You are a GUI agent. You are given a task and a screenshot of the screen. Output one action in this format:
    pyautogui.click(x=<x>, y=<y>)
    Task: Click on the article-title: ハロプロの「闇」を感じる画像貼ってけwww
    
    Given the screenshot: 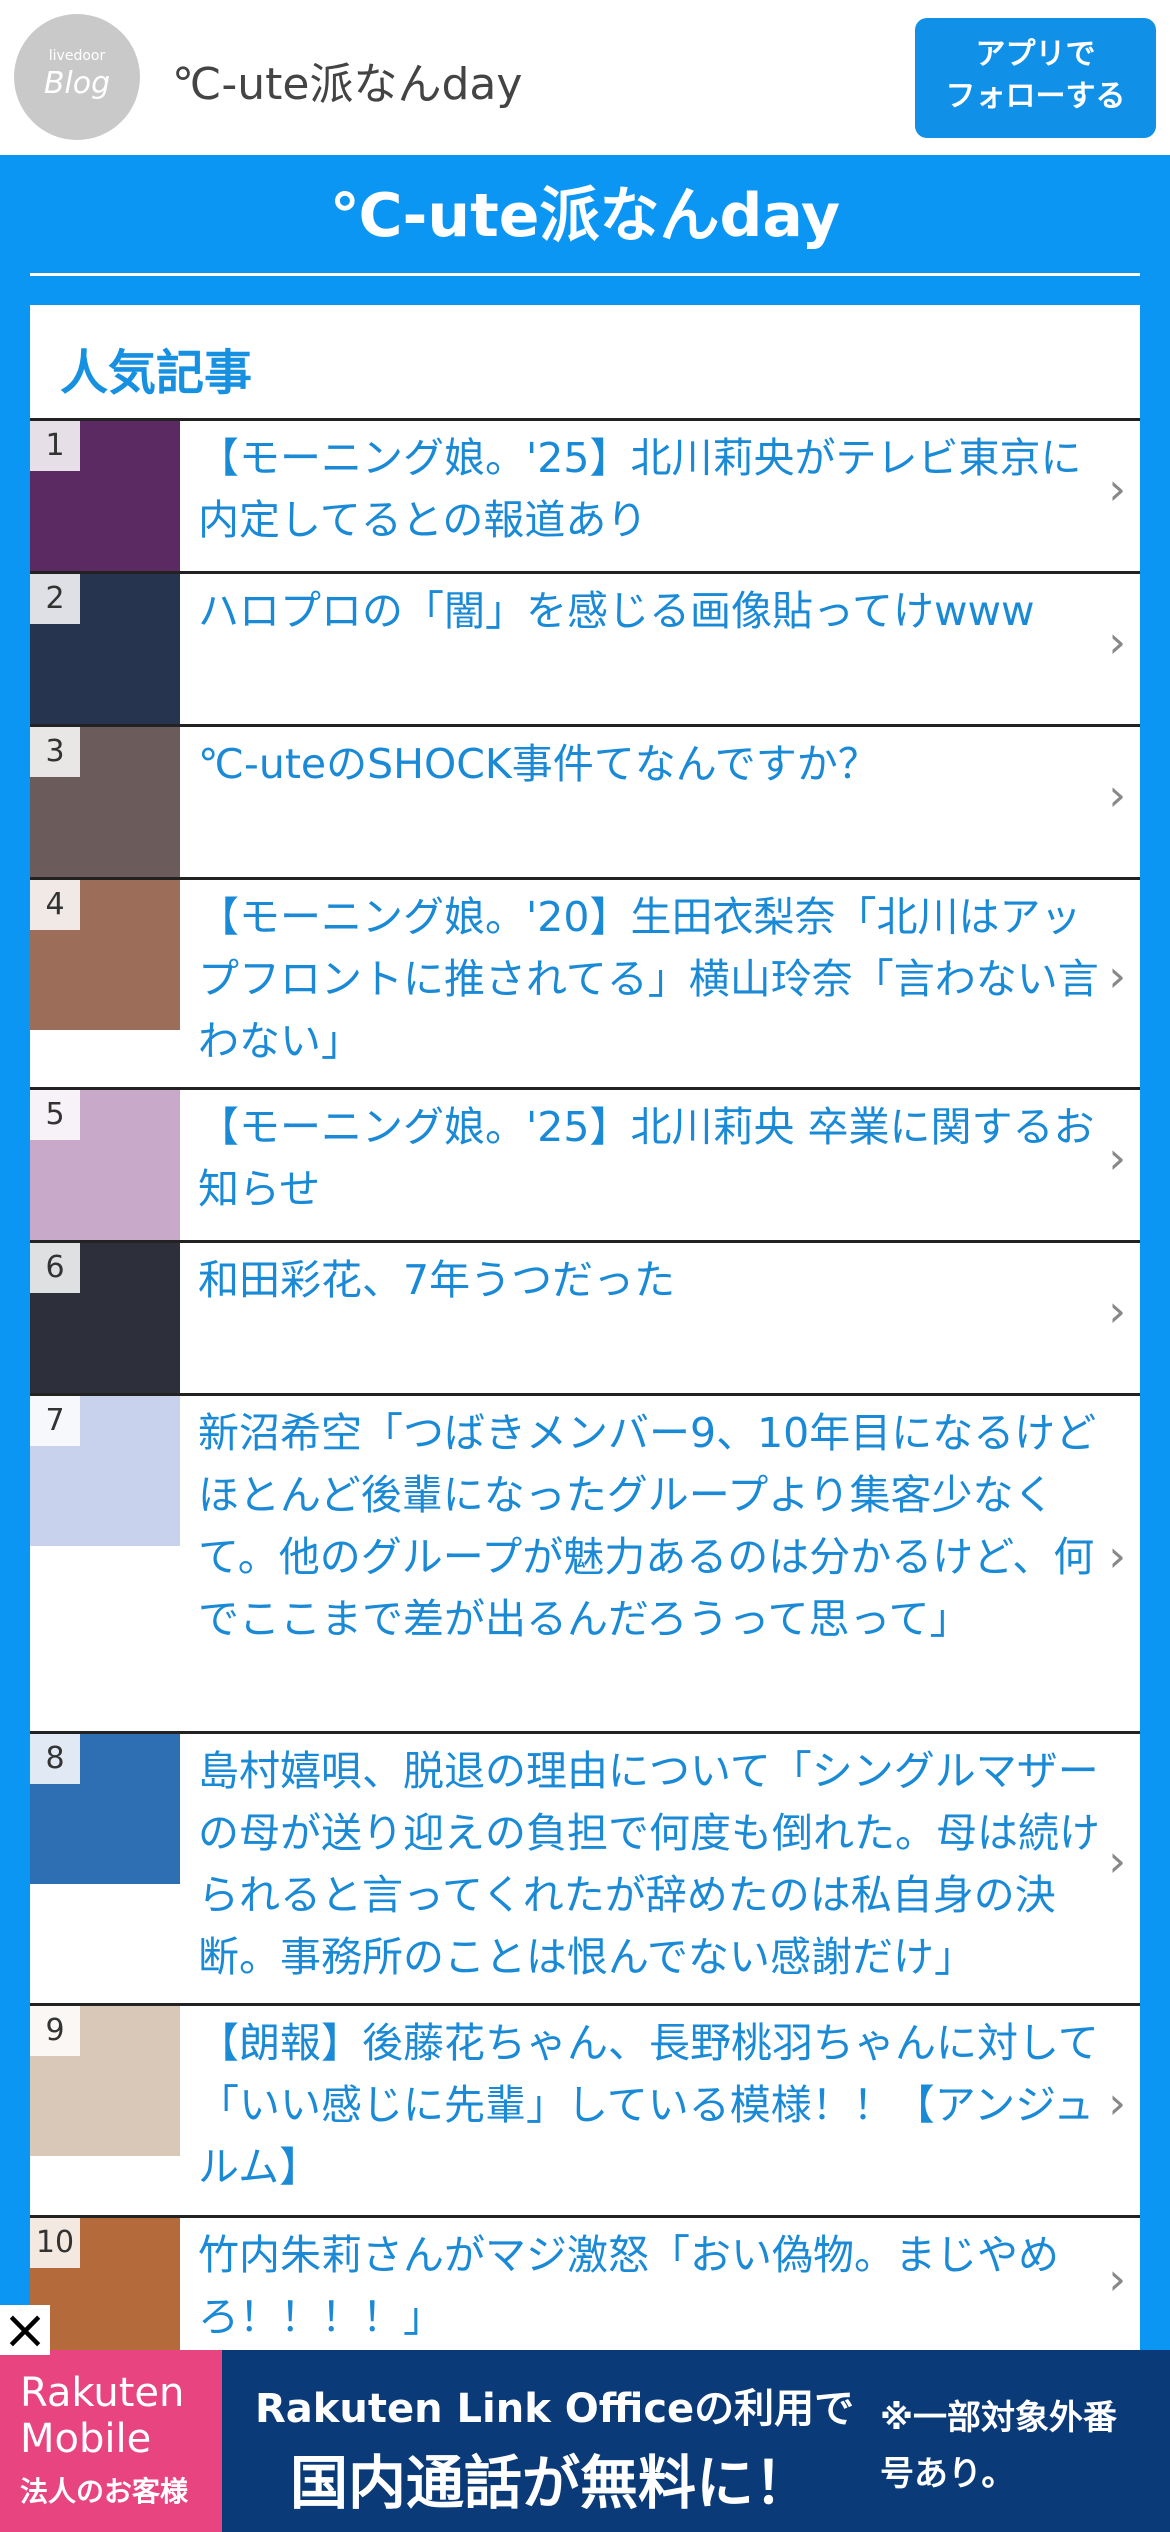 What is the action you would take?
    pyautogui.click(x=658, y=611)
    